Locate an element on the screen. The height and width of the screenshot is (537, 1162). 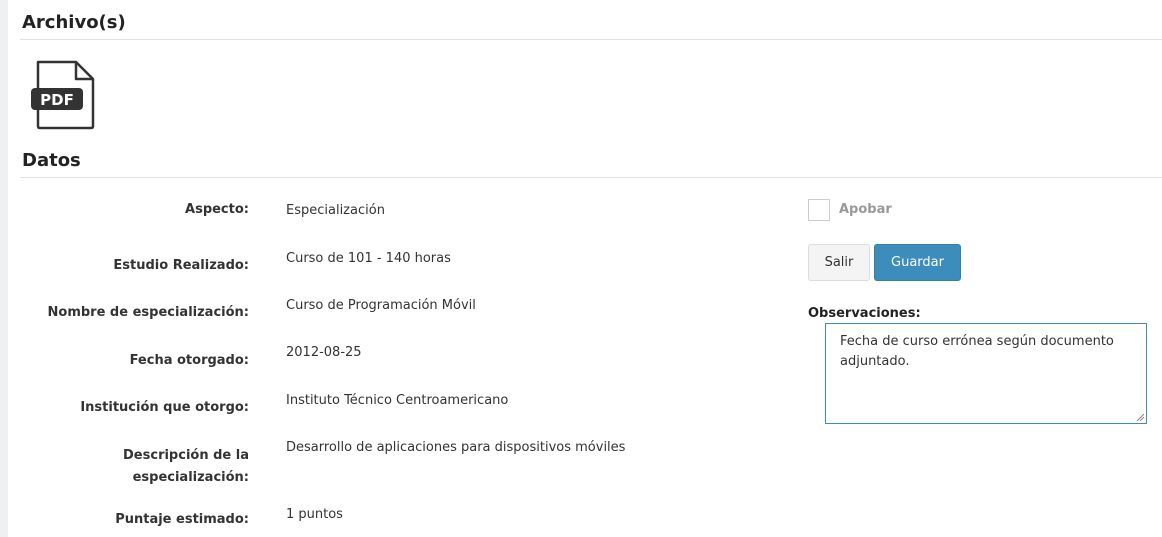
descripcion-label-line1: Descripción de la is located at coordinates (186, 455).